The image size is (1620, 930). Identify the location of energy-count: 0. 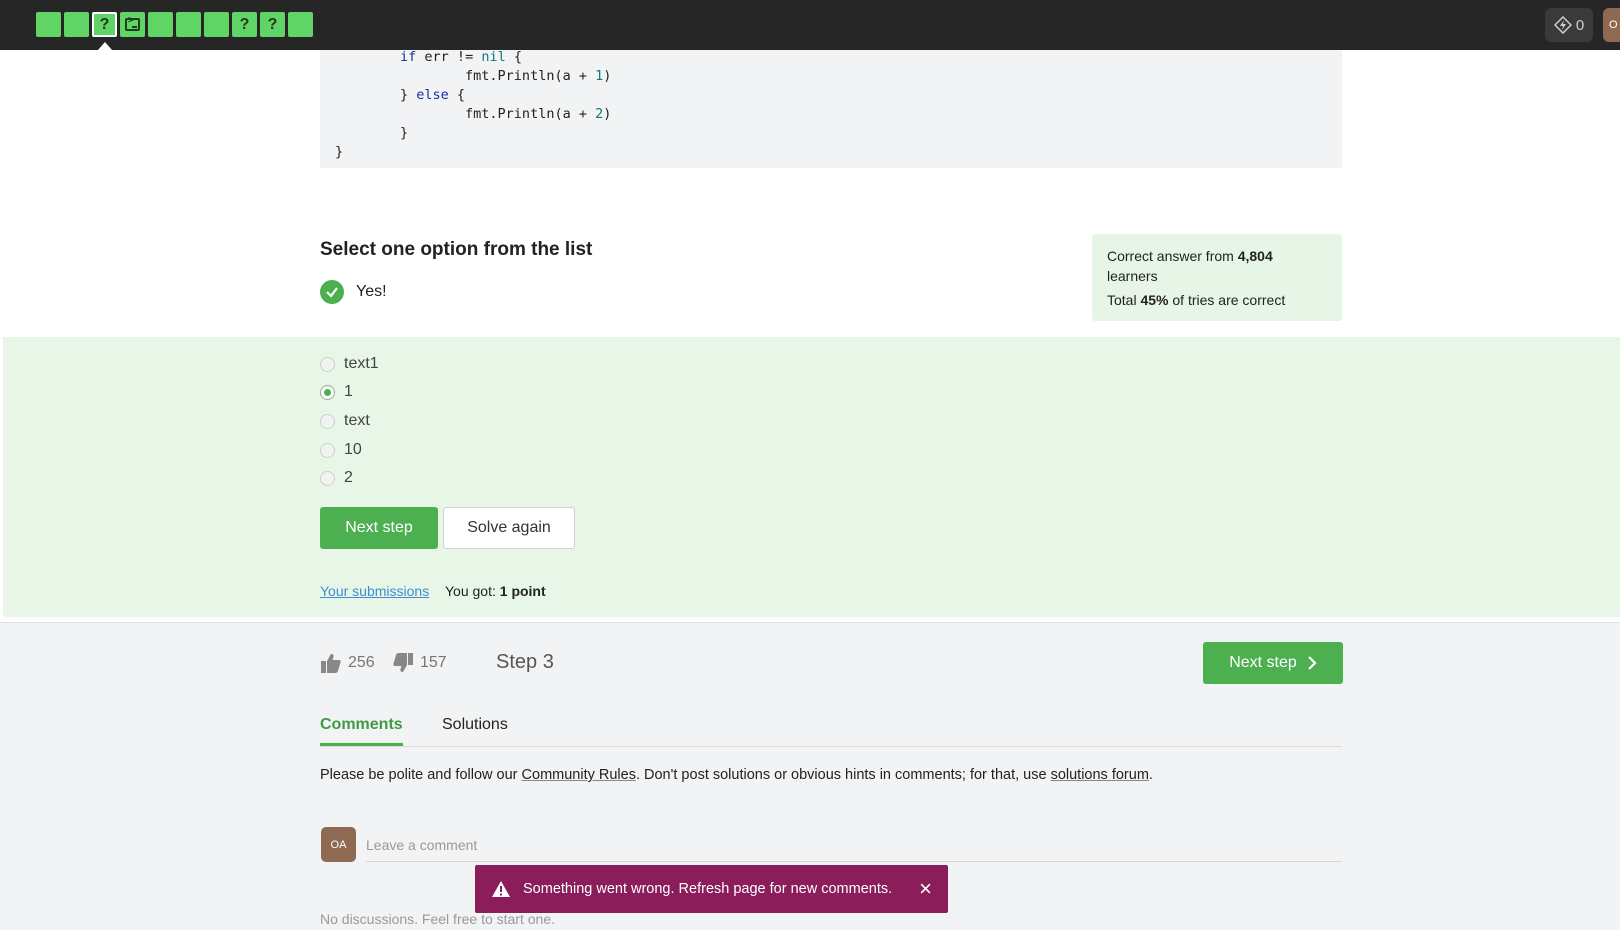
(1580, 25).